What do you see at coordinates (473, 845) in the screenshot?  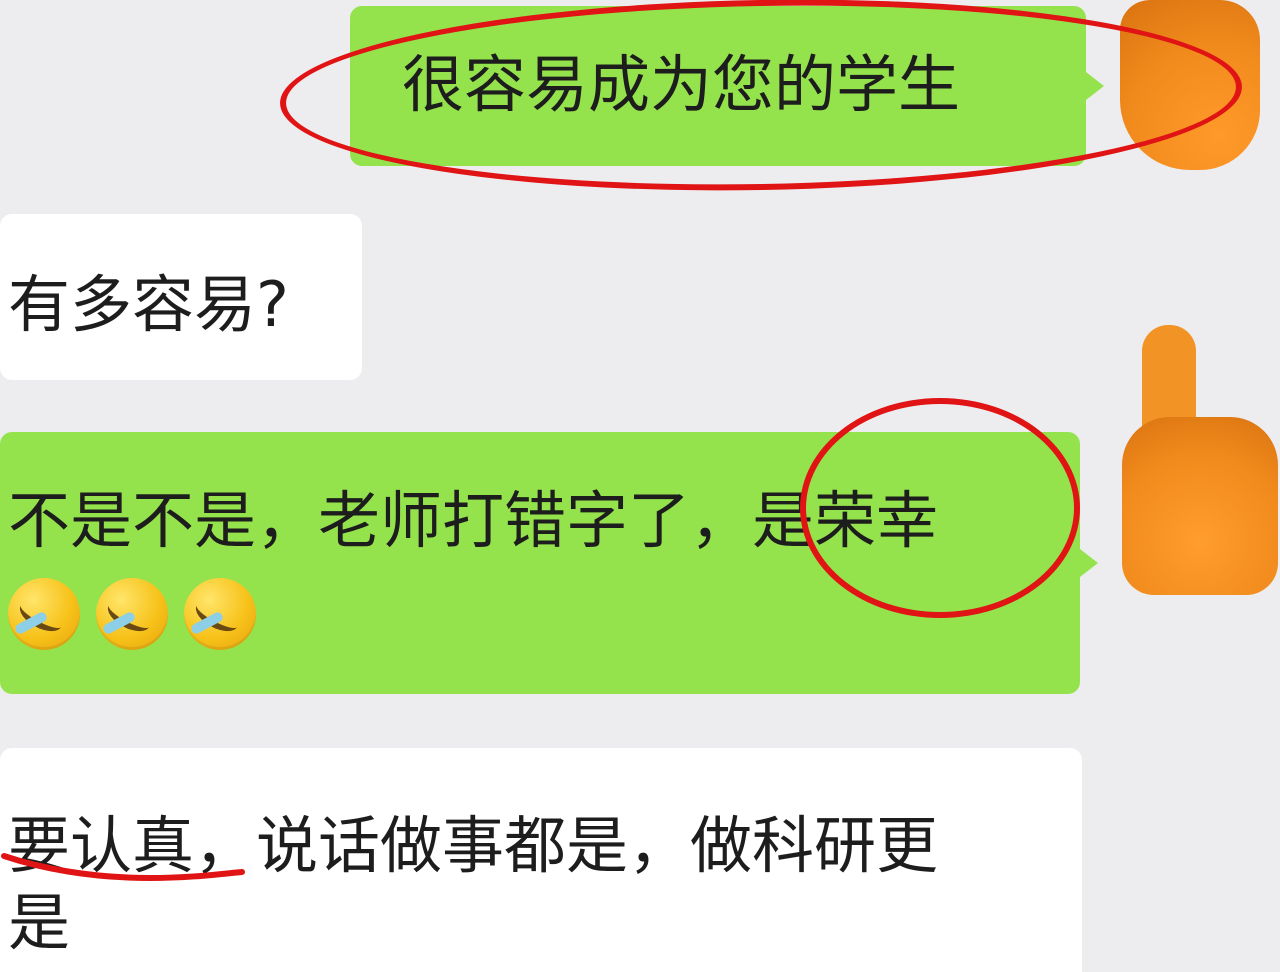 I see `message-text-line: 要认真，说话做事都是，做科研更` at bounding box center [473, 845].